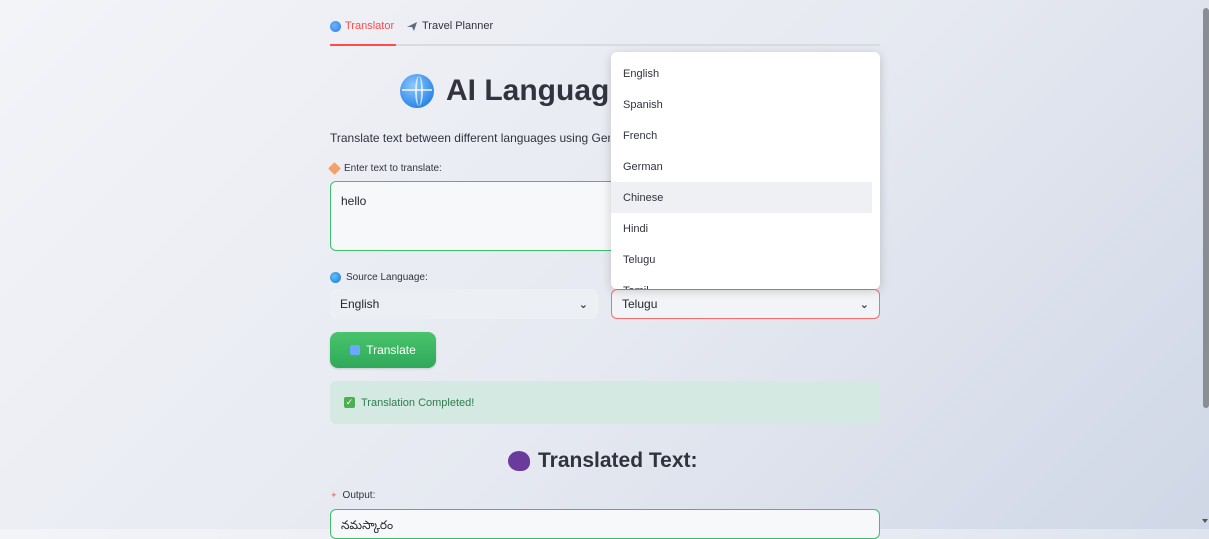 This screenshot has width=1209, height=539. What do you see at coordinates (605, 30) in the screenshot?
I see `tab-bar: Translator Travel Planner` at bounding box center [605, 30].